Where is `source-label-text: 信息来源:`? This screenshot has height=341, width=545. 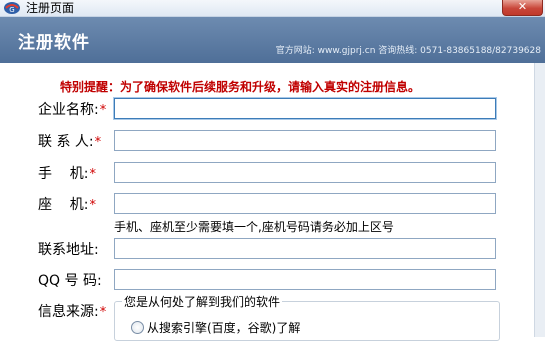
source-label-text: 信息来源: is located at coordinates (68, 312).